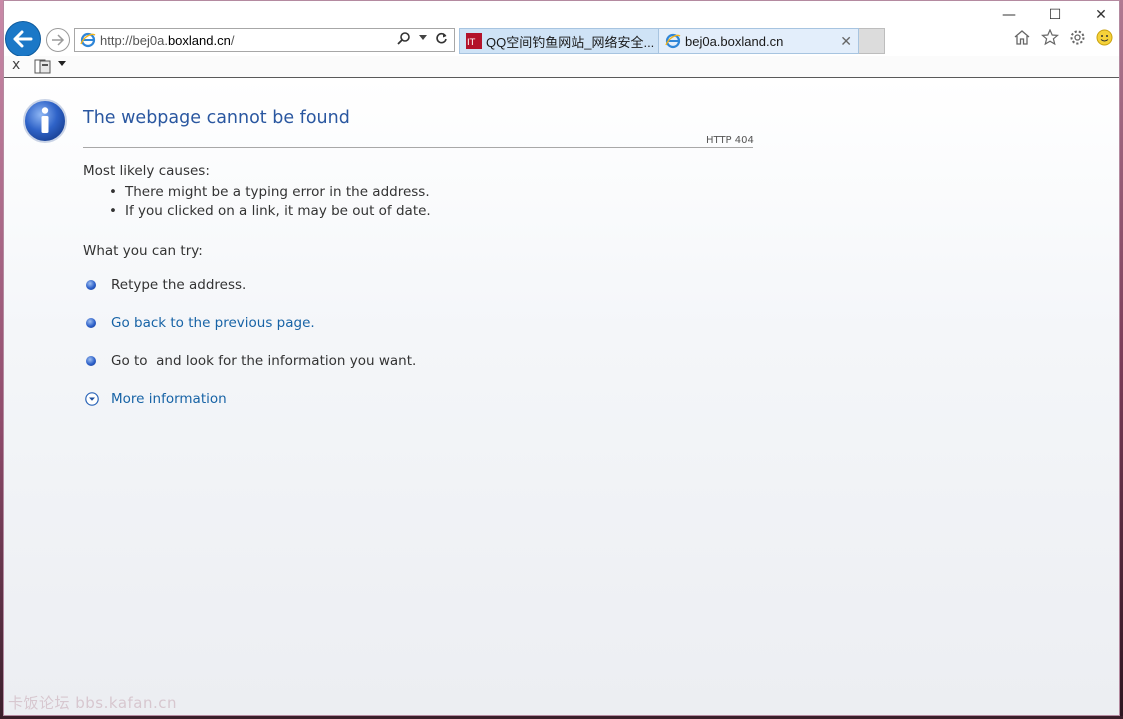 The height and width of the screenshot is (719, 1123). What do you see at coordinates (872, 41) in the screenshot?
I see `new-tab-button` at bounding box center [872, 41].